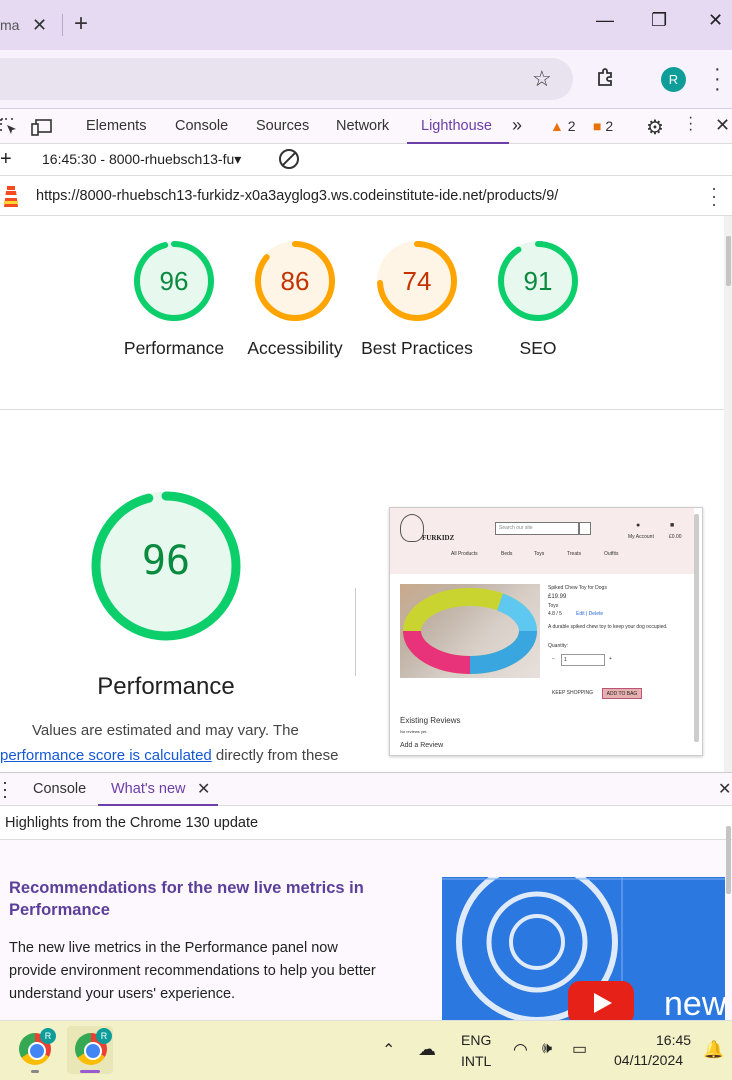  What do you see at coordinates (553, 659) in the screenshot?
I see `thumb-minus-icon: −` at bounding box center [553, 659].